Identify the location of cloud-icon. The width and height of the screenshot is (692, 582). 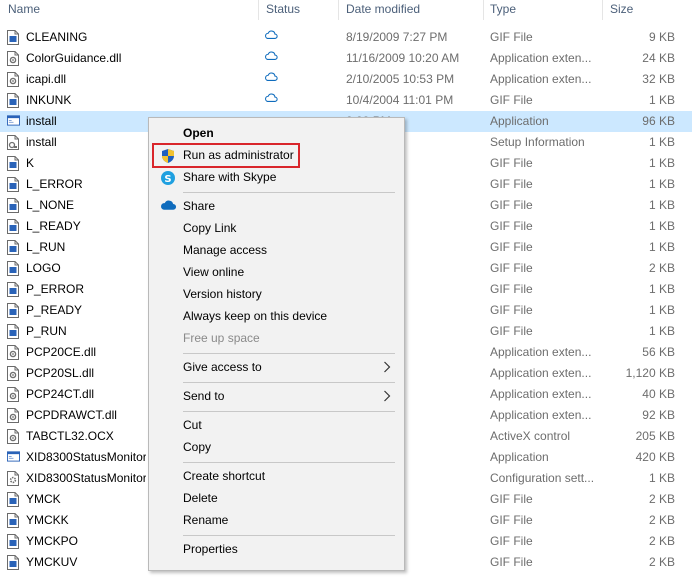
(274, 37).